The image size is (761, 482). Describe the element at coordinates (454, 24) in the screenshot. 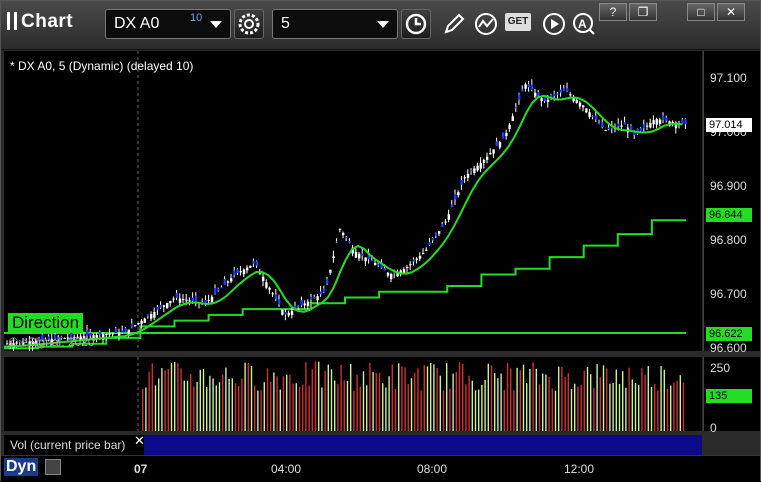

I see `pencil-icon` at that location.